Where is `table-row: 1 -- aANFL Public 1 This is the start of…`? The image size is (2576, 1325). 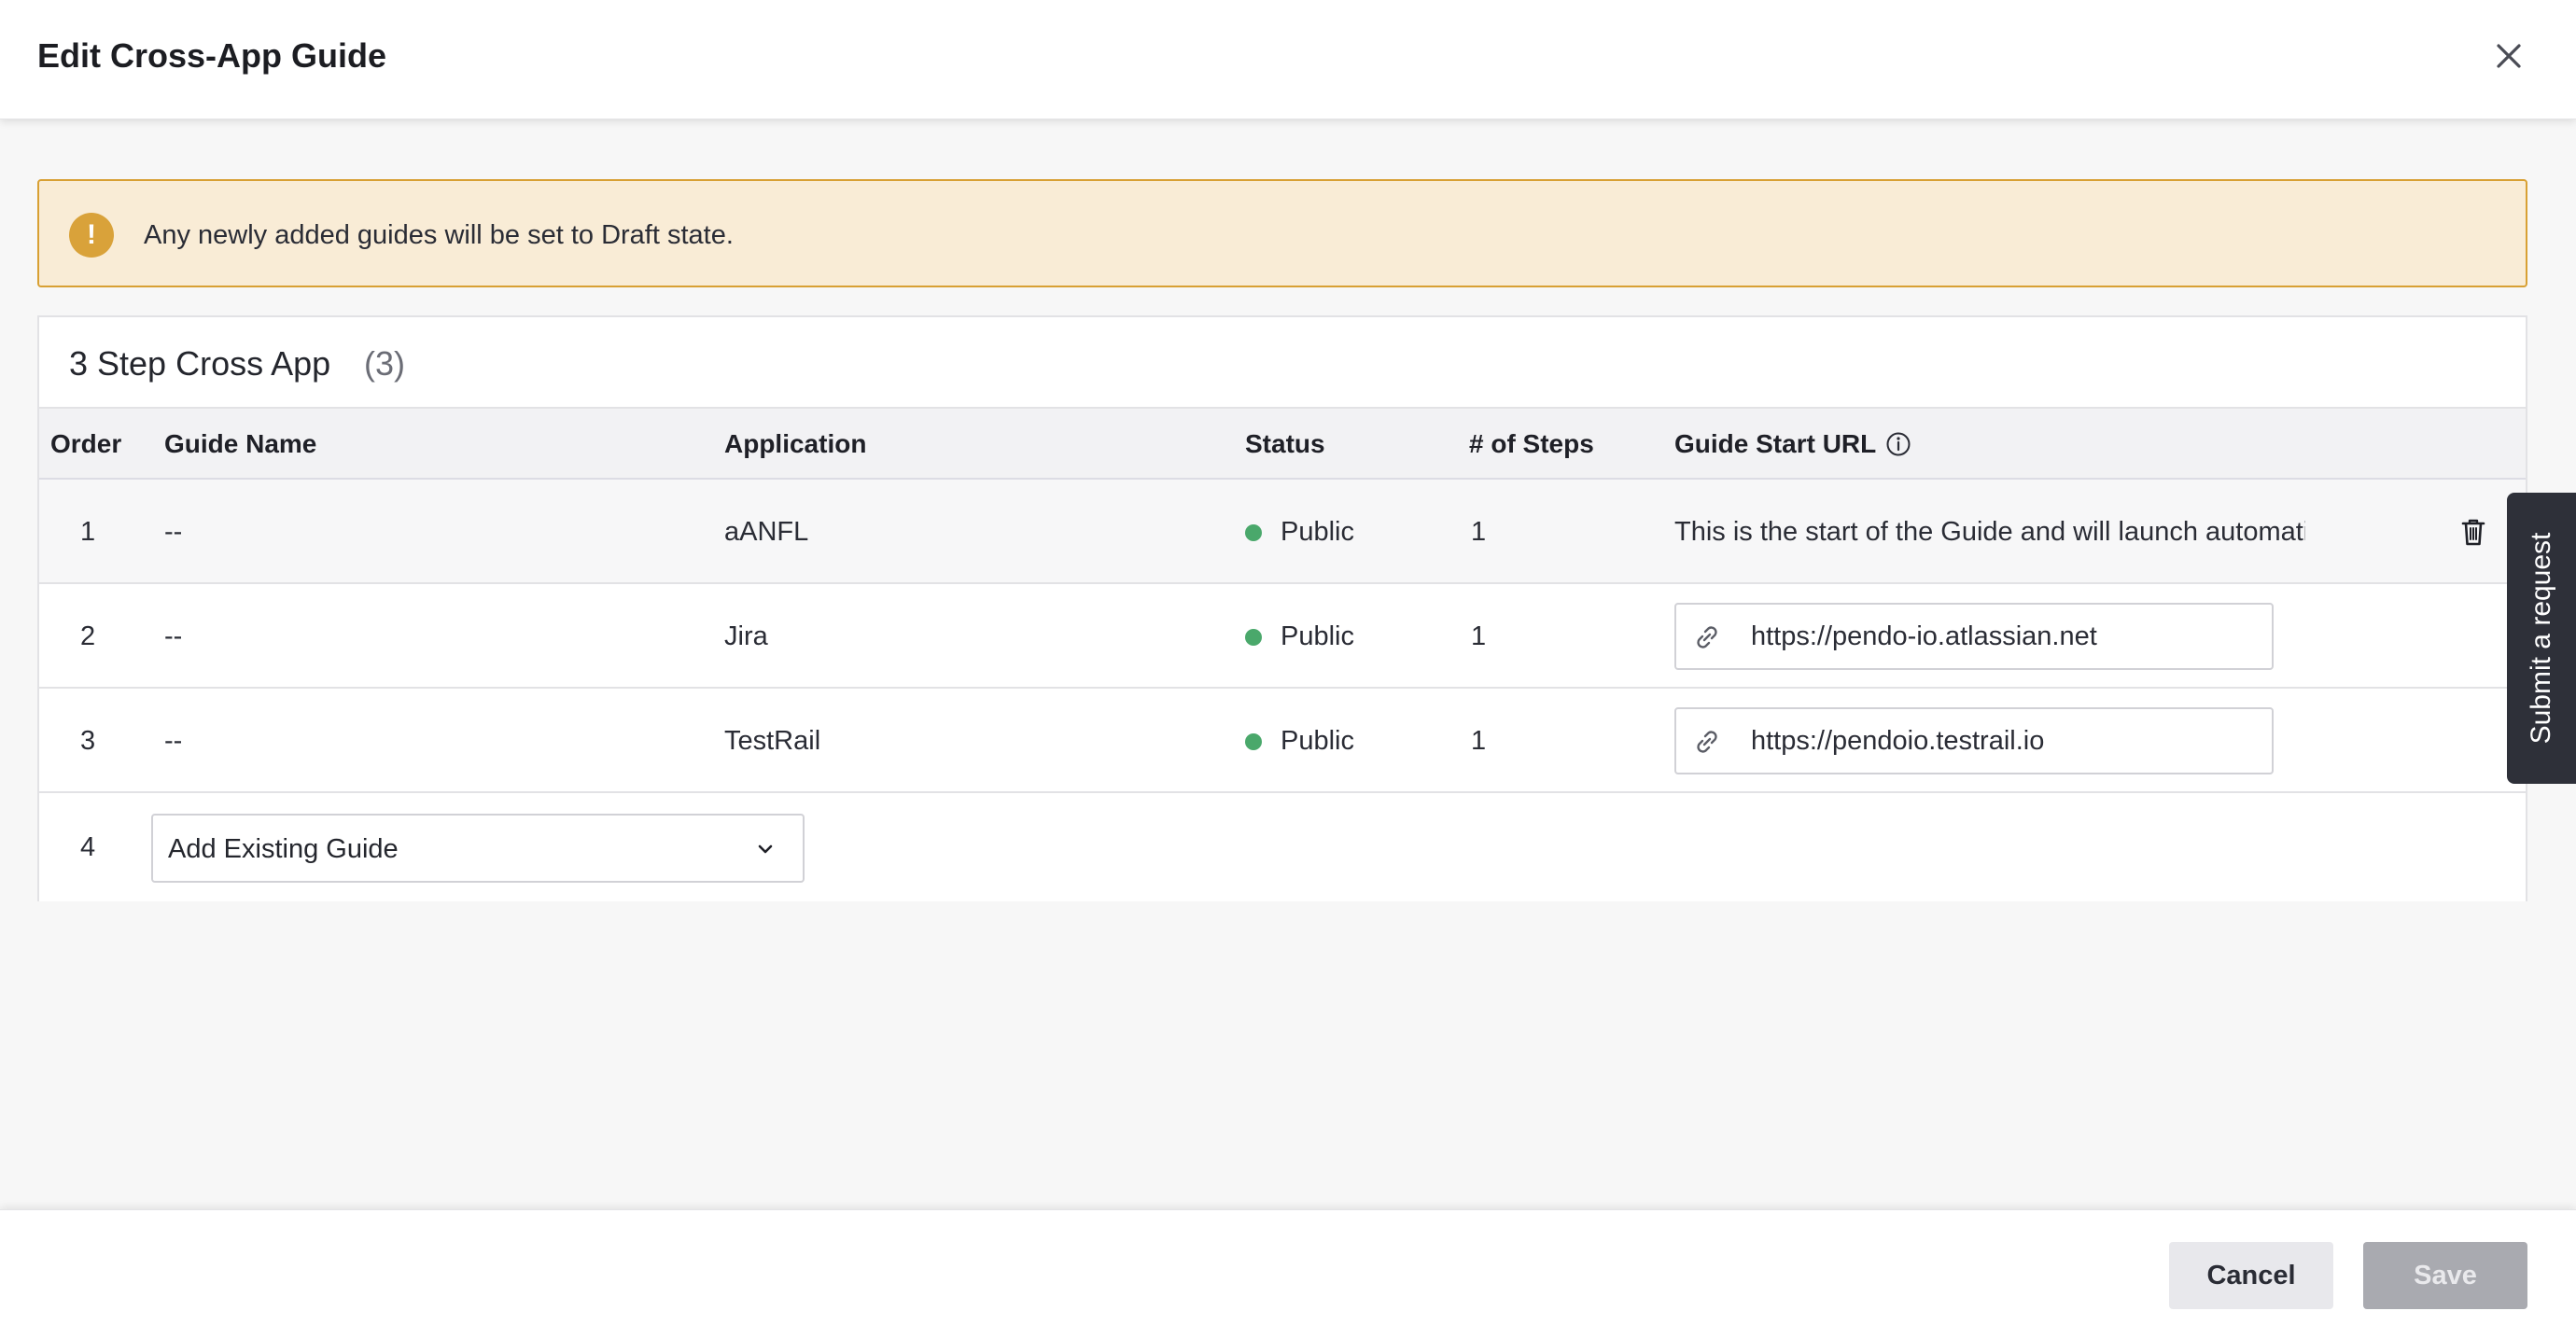 table-row: 1 -- aANFL Public 1 This is the start of… is located at coordinates (1282, 532).